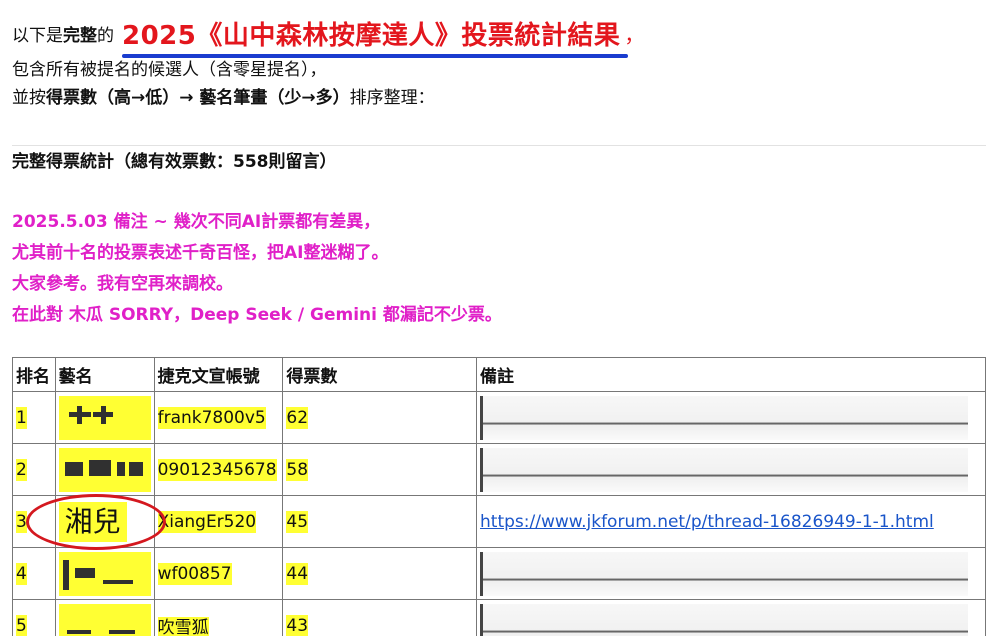  I want to click on votes-cell: 62, so click(380, 417).